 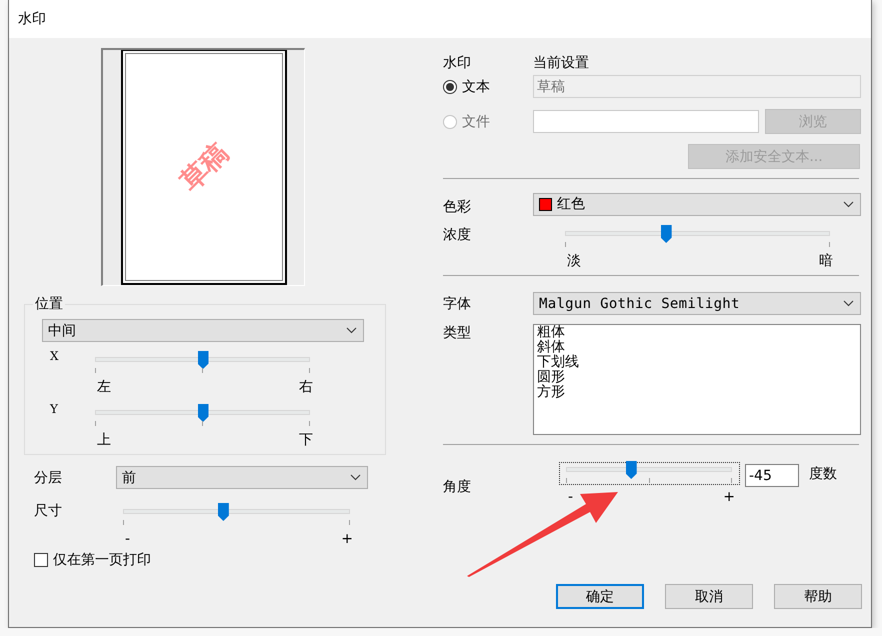 What do you see at coordinates (697, 332) in the screenshot?
I see `list-item: 粗体` at bounding box center [697, 332].